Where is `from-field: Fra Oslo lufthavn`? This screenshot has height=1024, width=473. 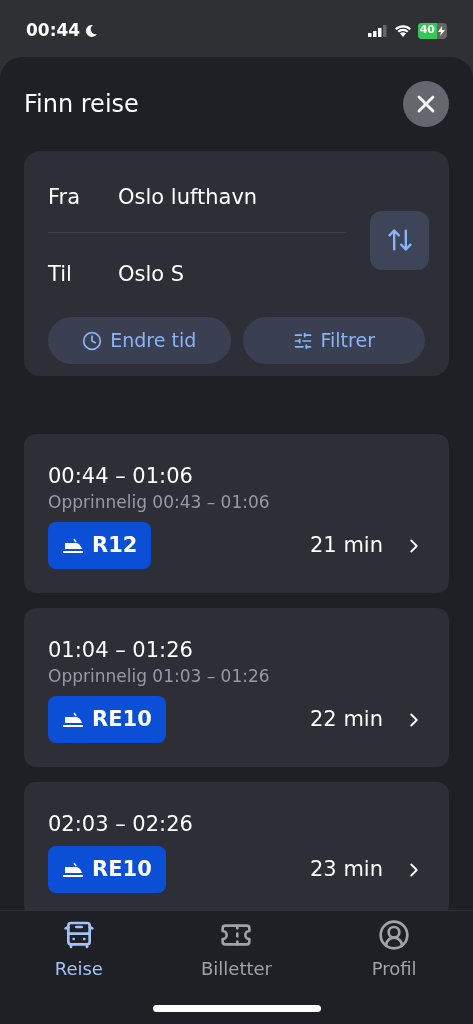
from-field: Fra Oslo lufthavn is located at coordinates (197, 198).